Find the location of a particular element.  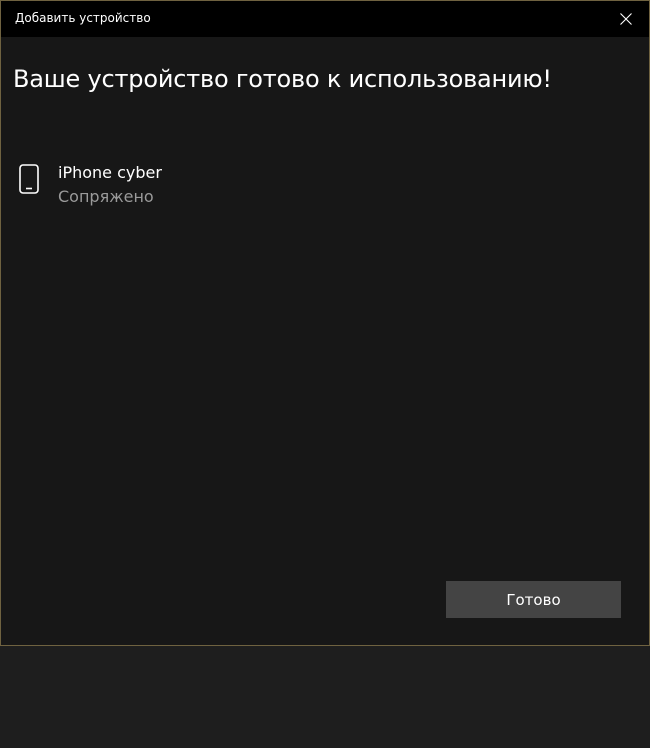

done-button: Готово is located at coordinates (533, 599).